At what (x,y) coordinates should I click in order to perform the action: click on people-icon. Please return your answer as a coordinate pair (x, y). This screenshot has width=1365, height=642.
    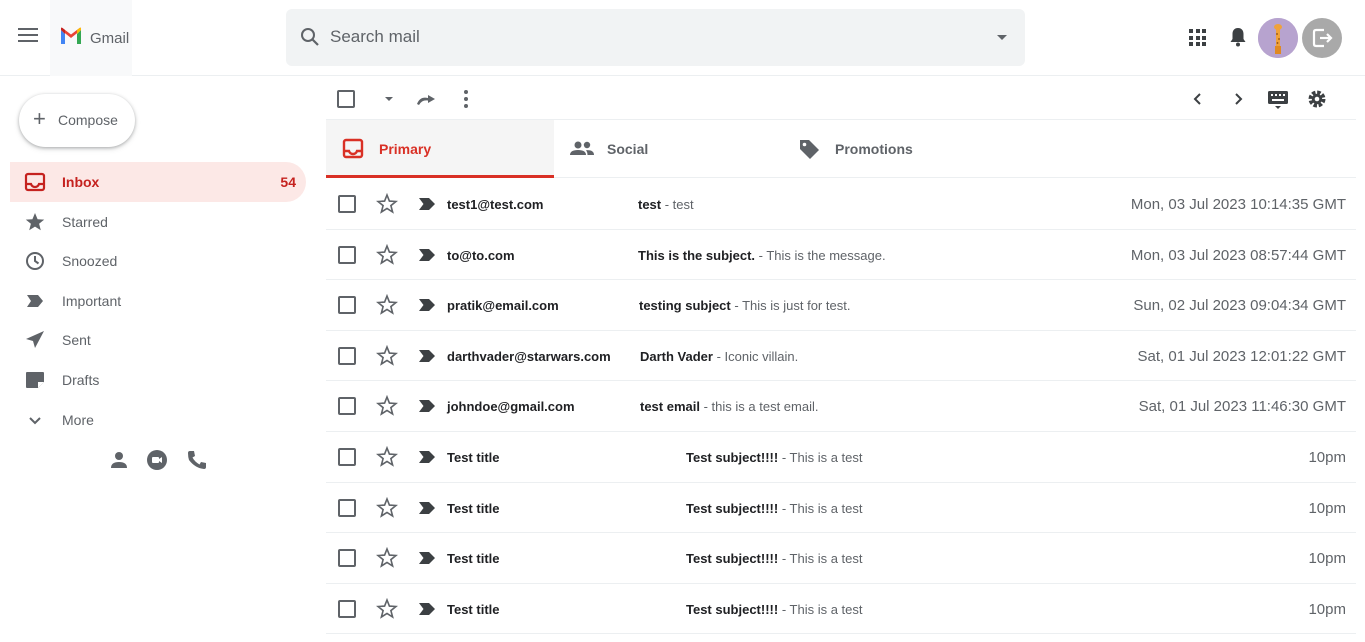
    Looking at the image, I should click on (582, 148).